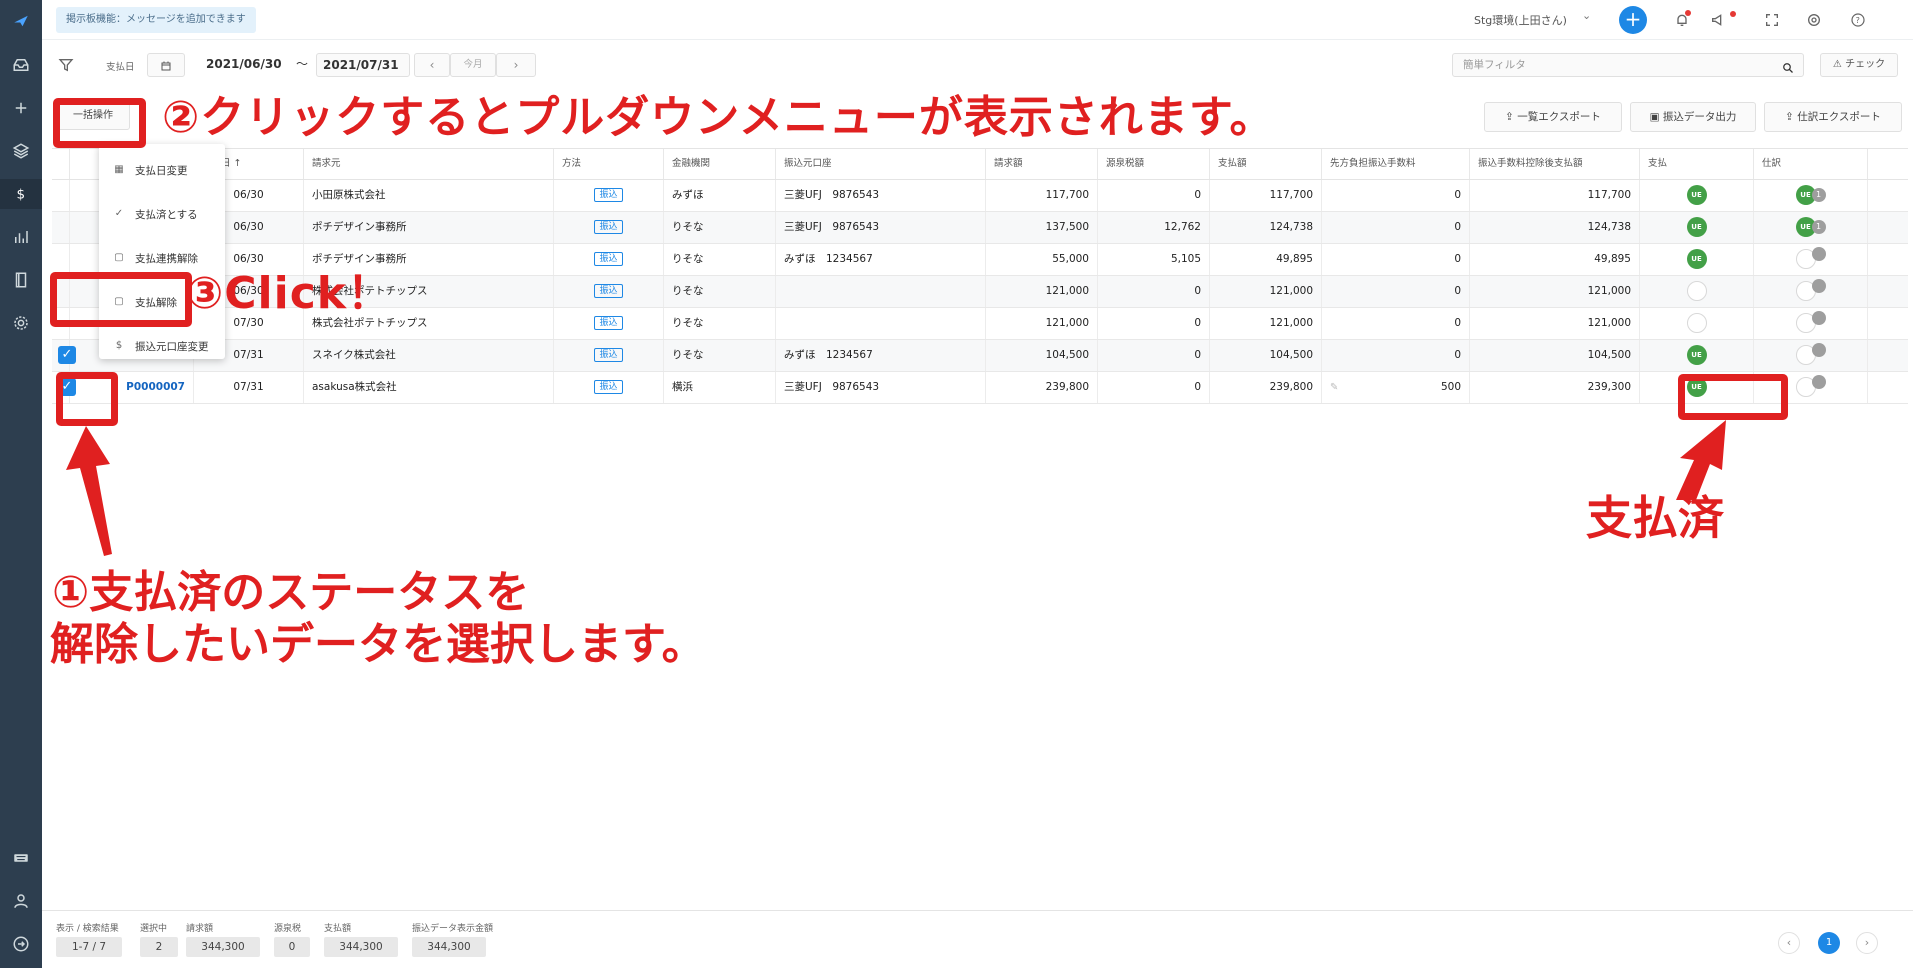 This screenshot has width=1913, height=968. I want to click on prev-page-button: ‹, so click(1789, 943).